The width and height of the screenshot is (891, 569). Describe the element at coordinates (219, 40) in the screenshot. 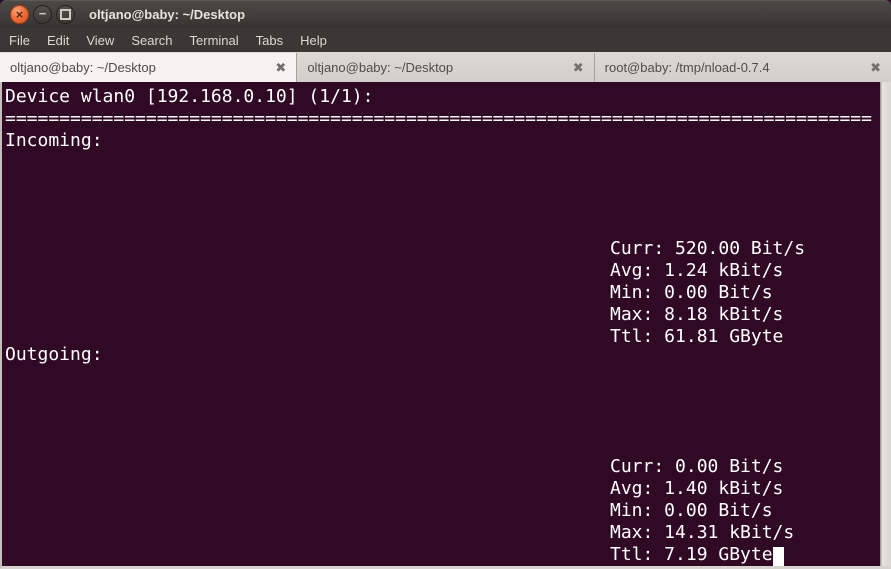

I see `menu-item-terminal: Terminal` at that location.